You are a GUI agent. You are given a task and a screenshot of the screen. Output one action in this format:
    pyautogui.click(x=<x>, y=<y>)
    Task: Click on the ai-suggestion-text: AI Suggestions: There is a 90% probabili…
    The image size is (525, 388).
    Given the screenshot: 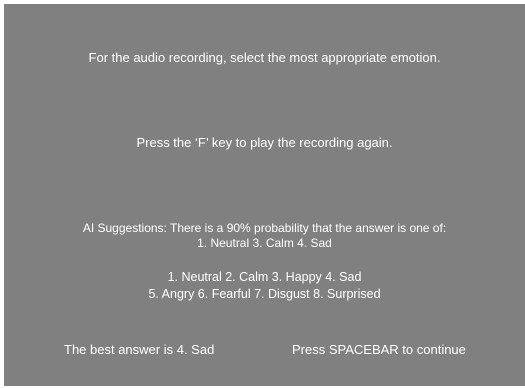 What is the action you would take?
    pyautogui.click(x=264, y=228)
    